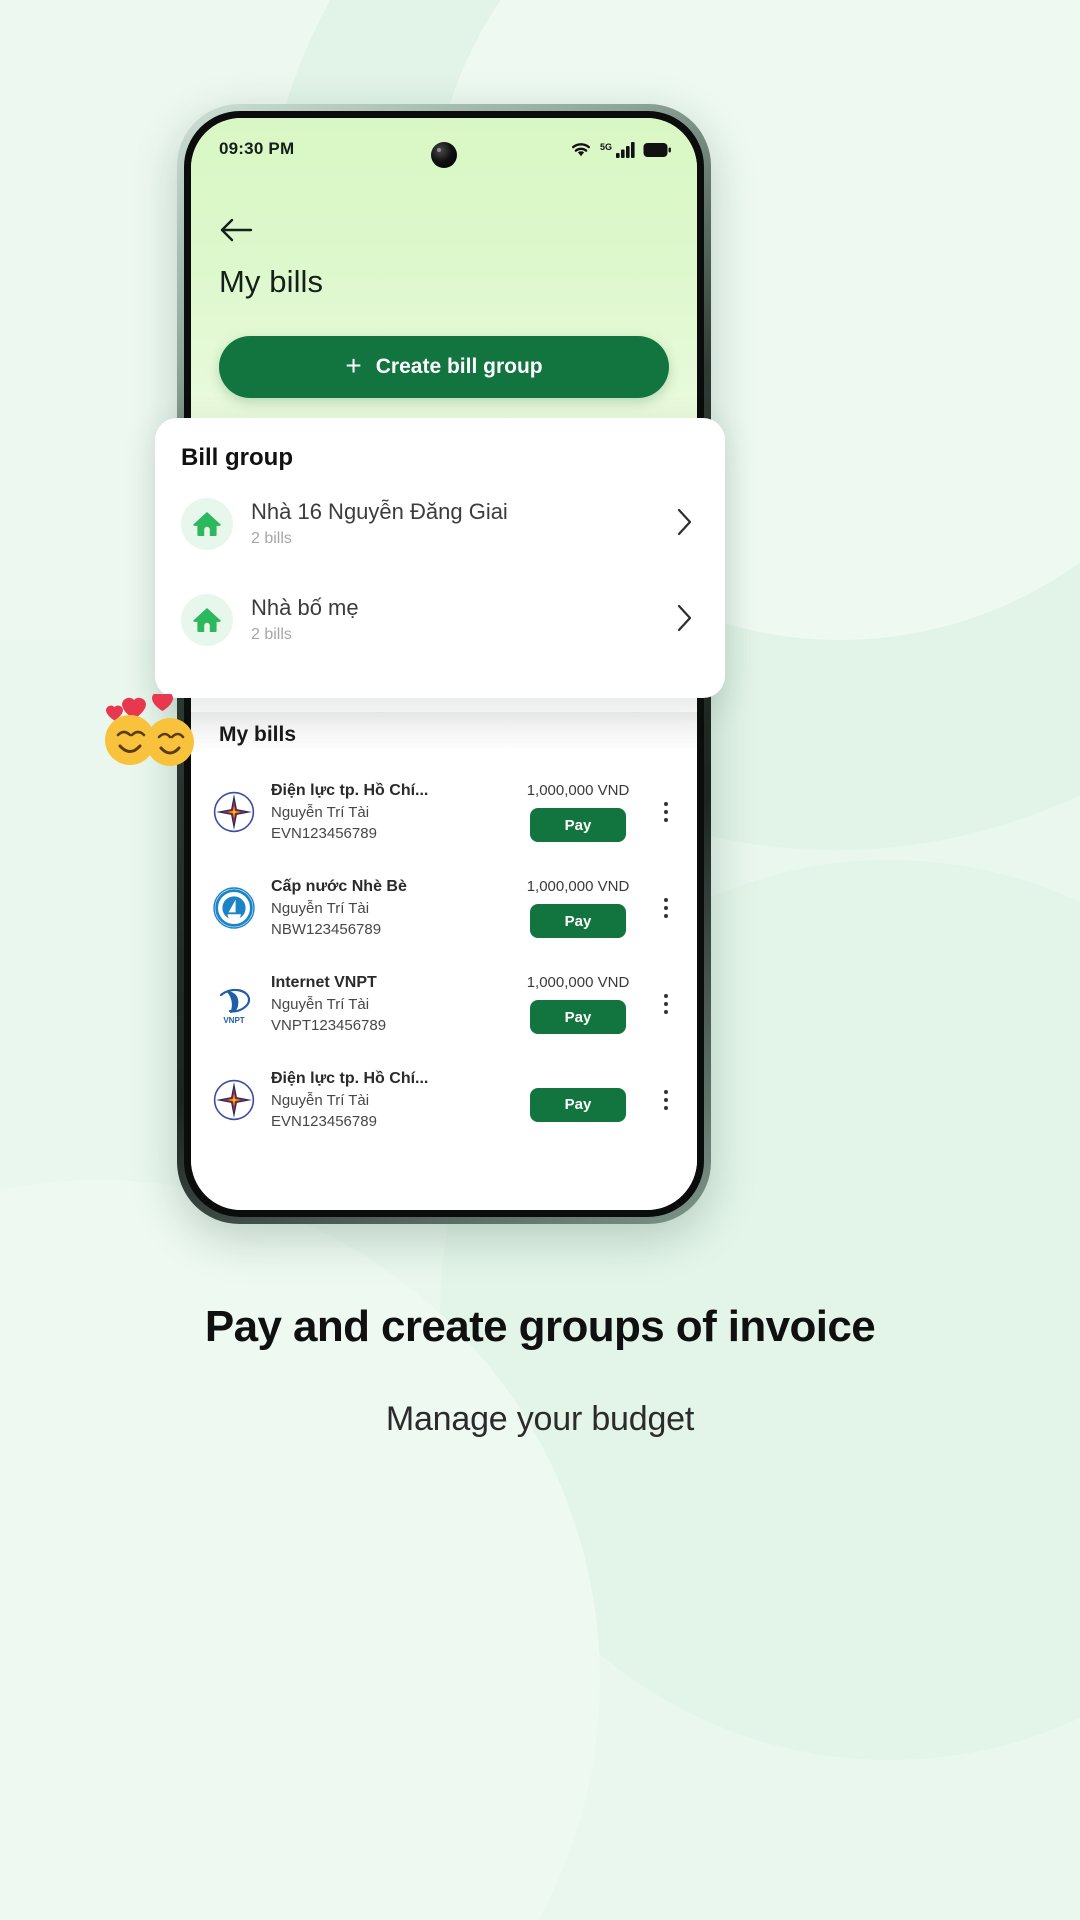 The height and width of the screenshot is (1920, 1080). What do you see at coordinates (257, 148) in the screenshot?
I see `status-time: 09:30 PM` at bounding box center [257, 148].